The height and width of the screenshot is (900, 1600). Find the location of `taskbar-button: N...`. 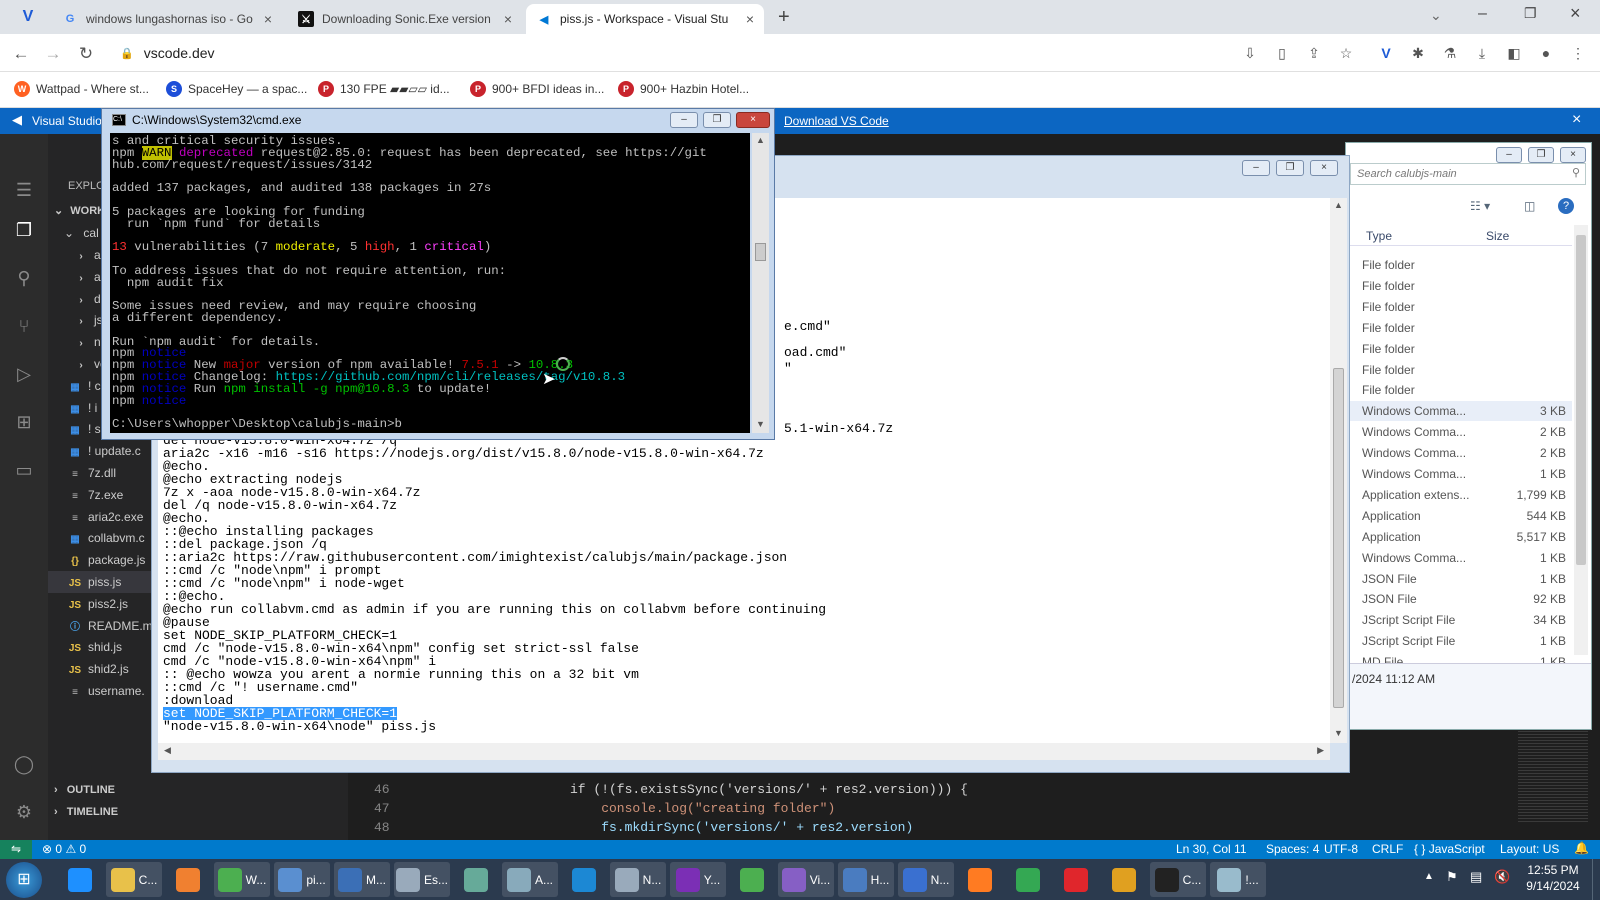

taskbar-button: N... is located at coordinates (926, 879).